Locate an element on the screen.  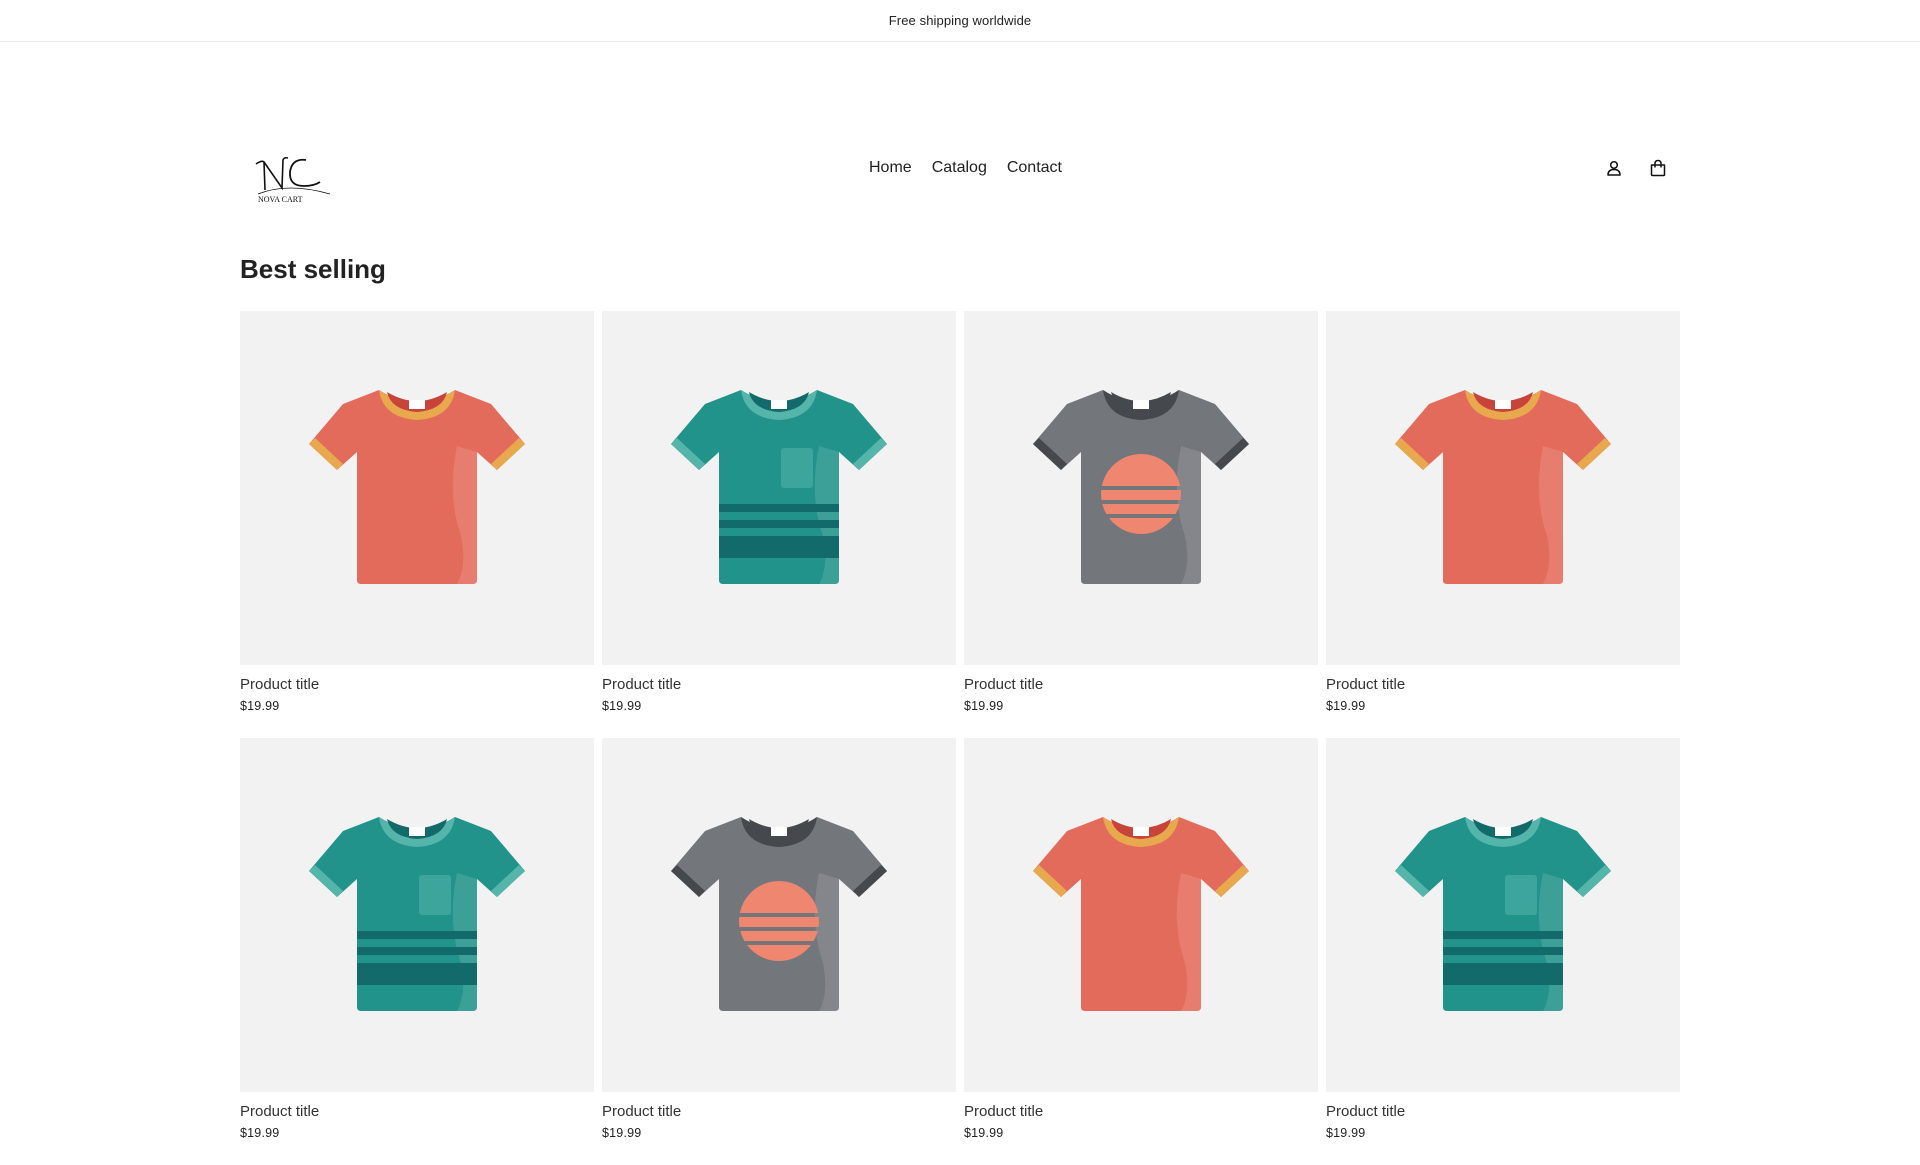
main-nav: Home Catalog Contact is located at coordinates (965, 168).